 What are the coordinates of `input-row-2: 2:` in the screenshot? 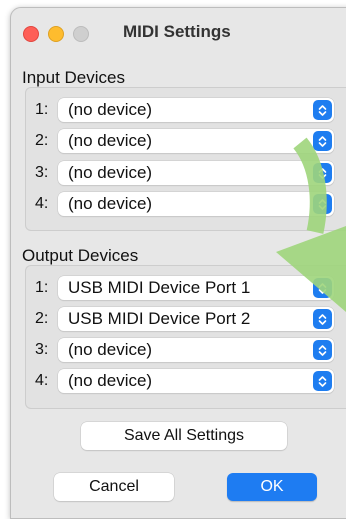 It's located at (47, 141).